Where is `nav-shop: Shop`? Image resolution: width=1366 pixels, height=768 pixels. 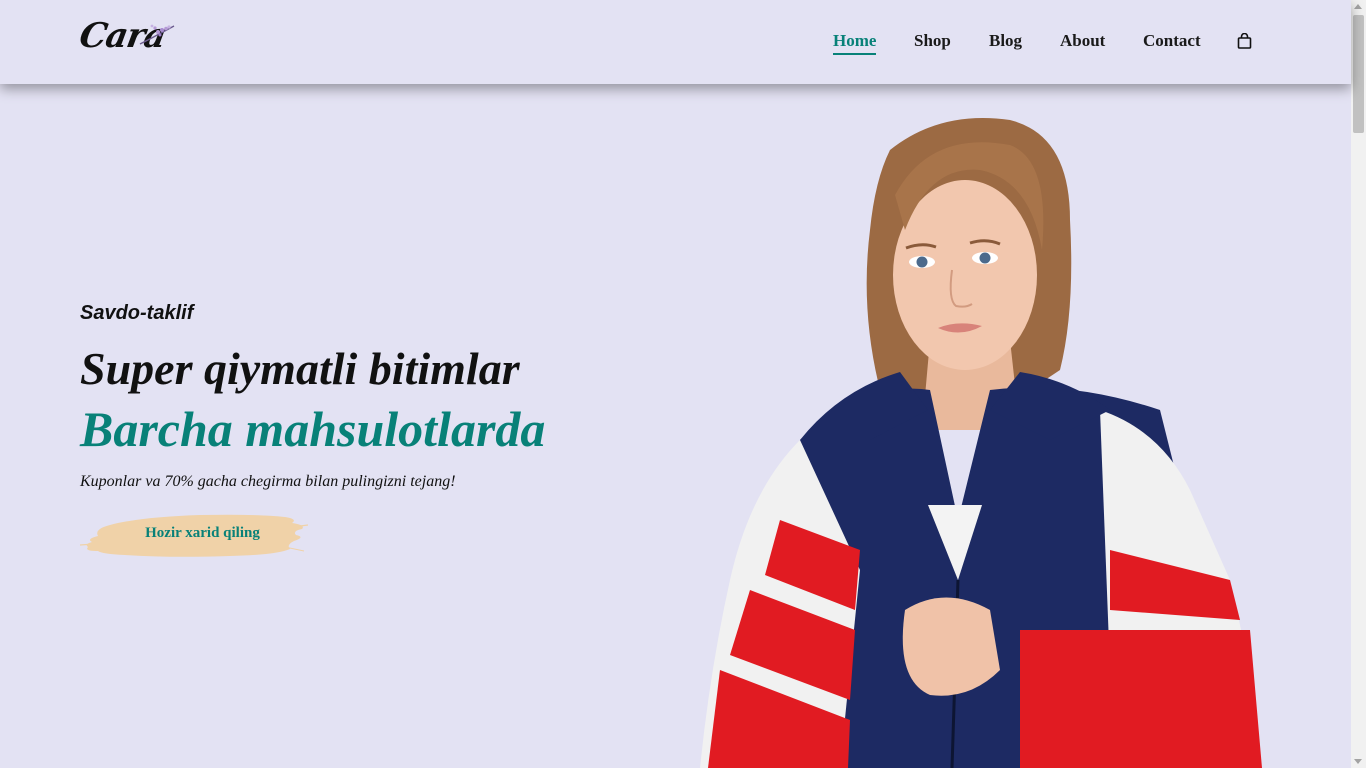 nav-shop: Shop is located at coordinates (932, 41).